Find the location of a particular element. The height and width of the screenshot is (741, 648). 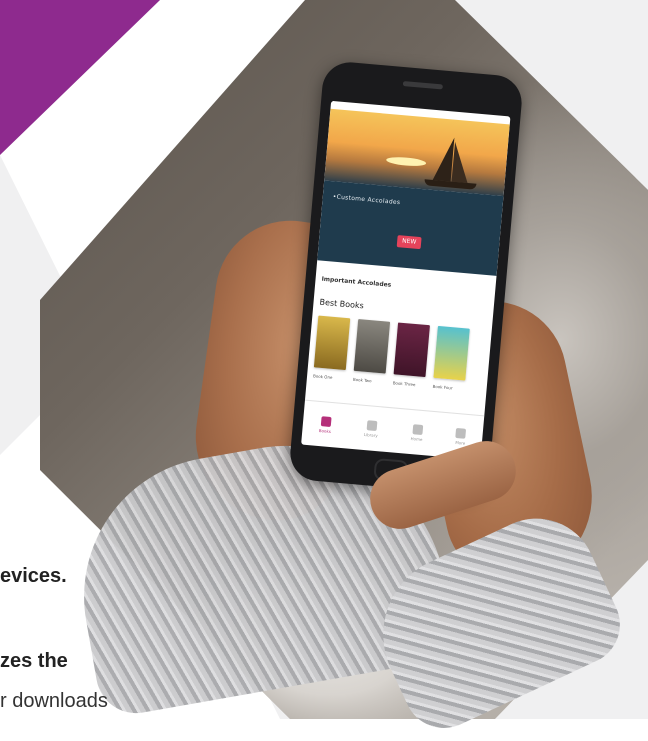

book-caption: Book Three is located at coordinates (404, 384).